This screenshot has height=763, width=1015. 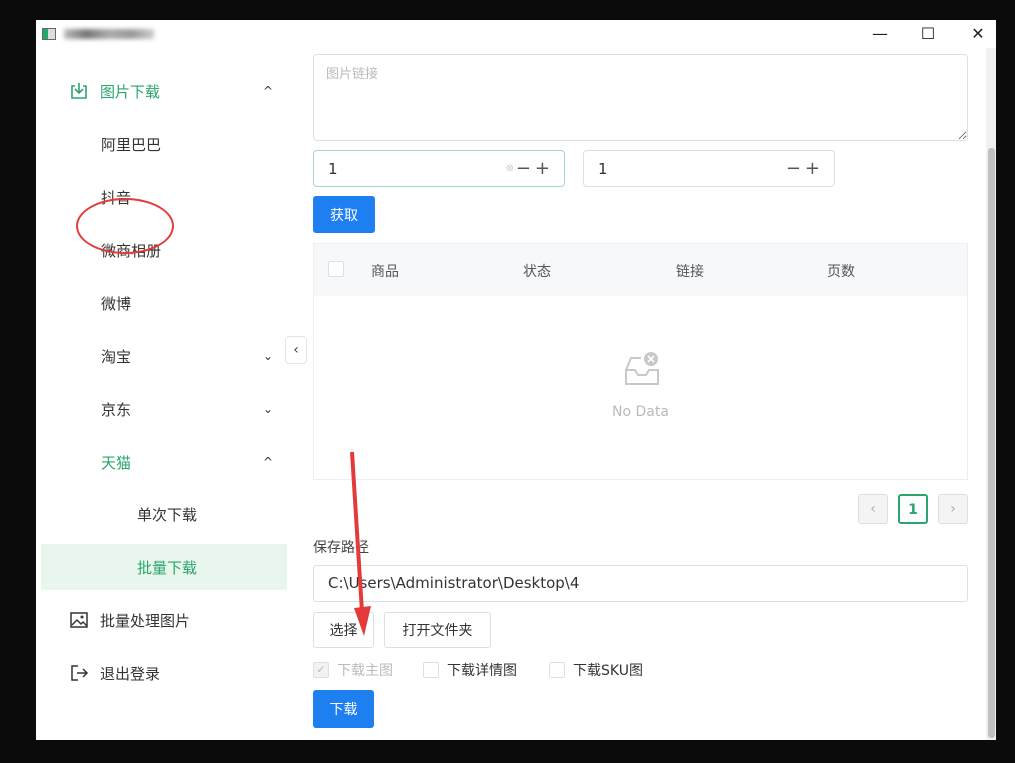 I want to click on checkbox-label: 下载SKU图, so click(x=608, y=671).